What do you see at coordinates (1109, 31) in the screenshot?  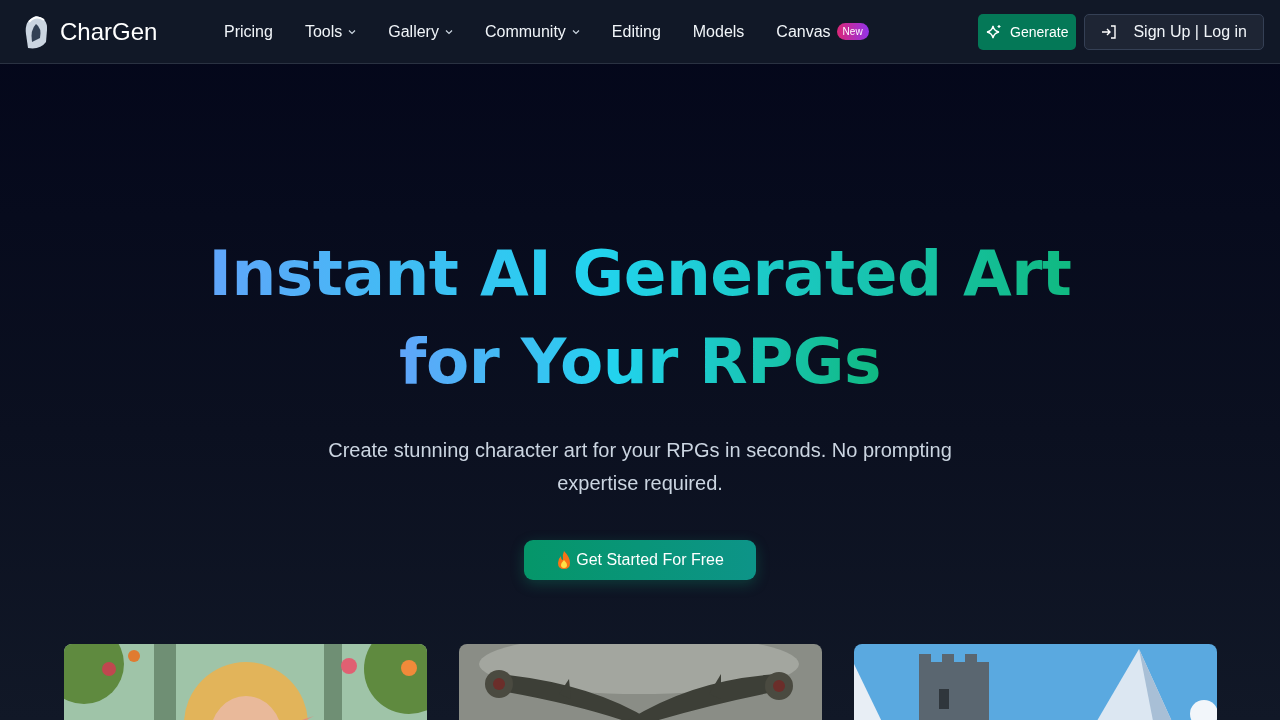 I see `login-icon` at bounding box center [1109, 31].